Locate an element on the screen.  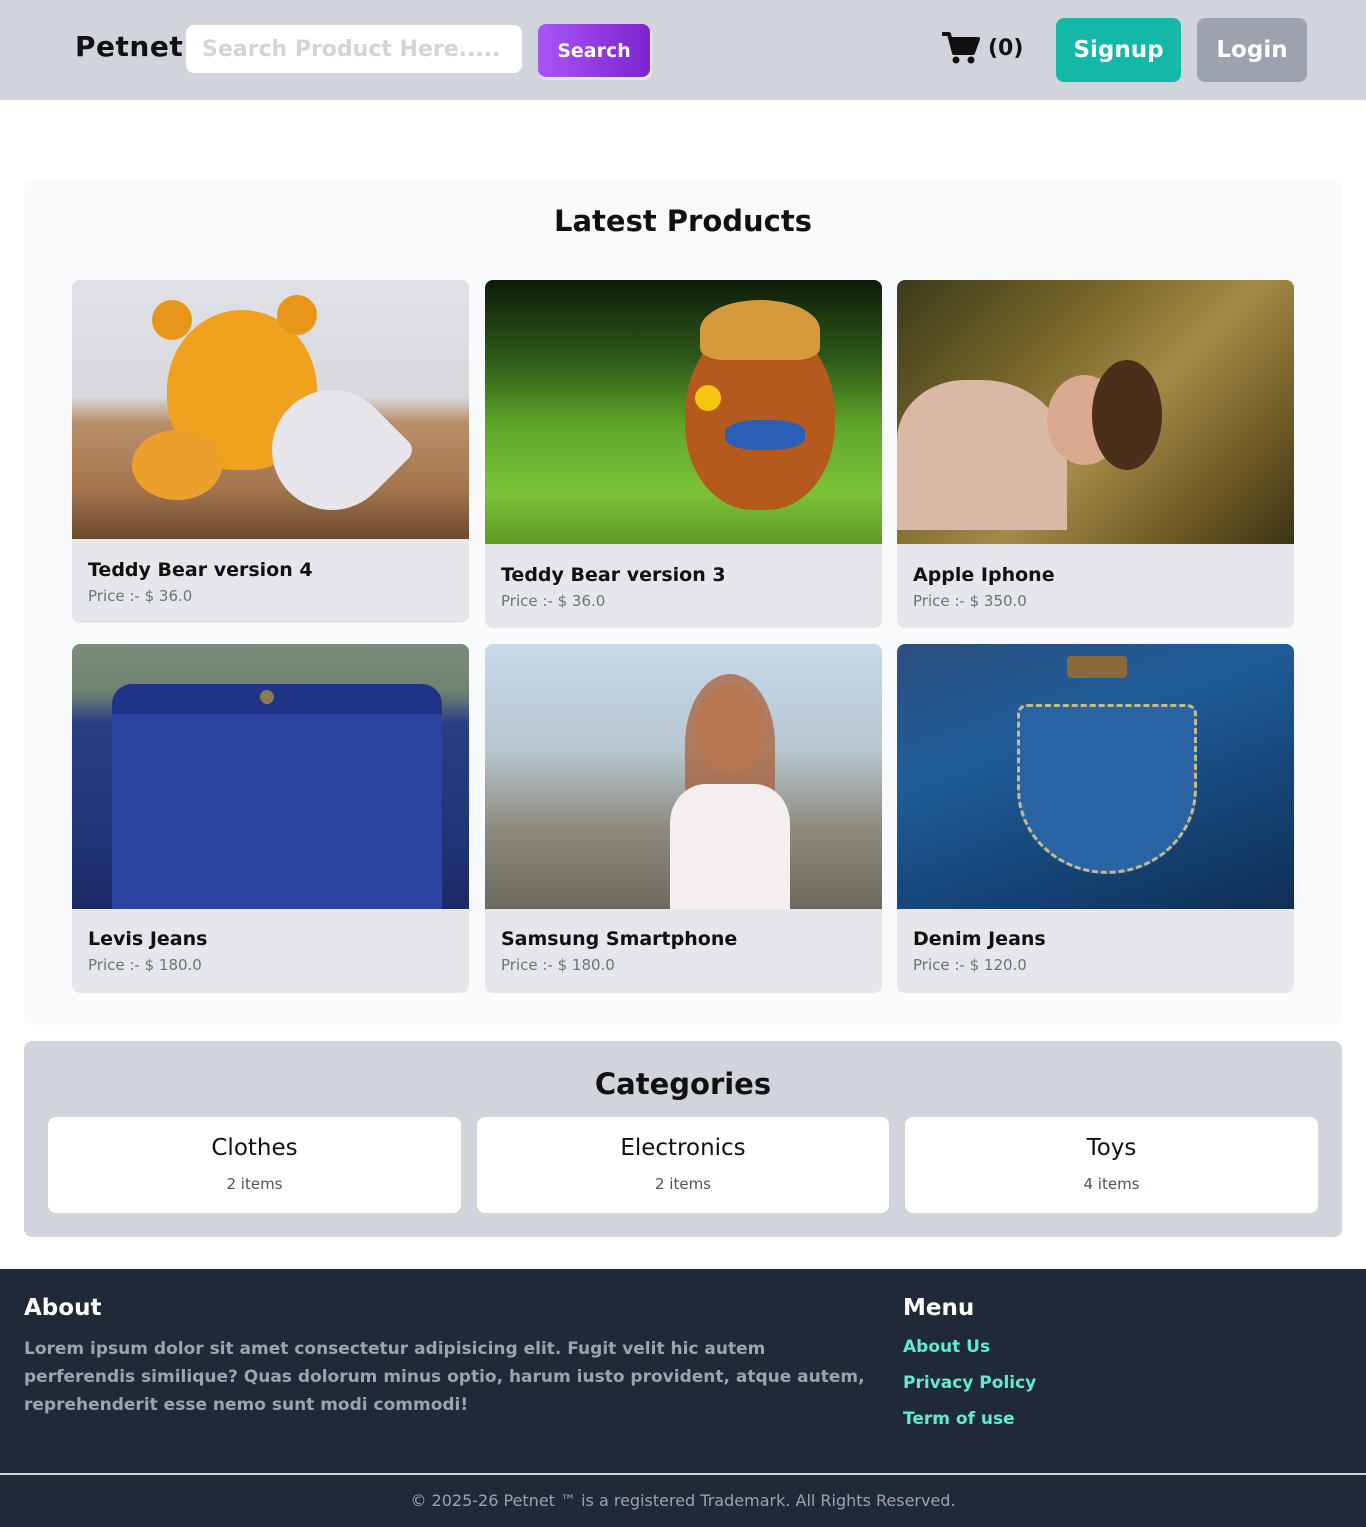
product-card: Teddy Bear version 4 Price :- $ 36.0 is located at coordinates (270, 451).